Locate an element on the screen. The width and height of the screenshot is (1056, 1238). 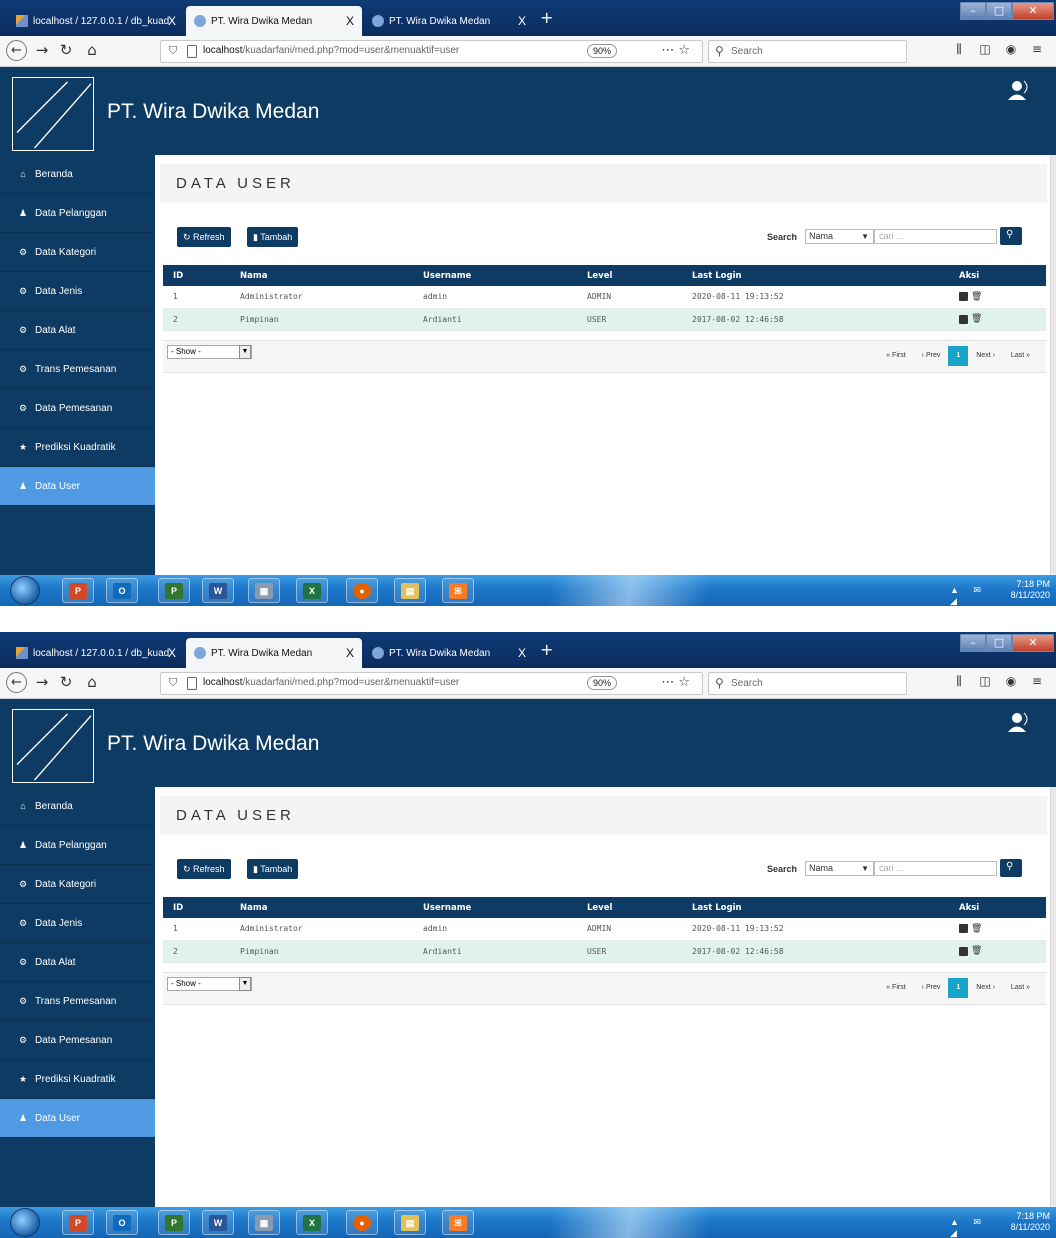
last-page-link: Last » is located at coordinates (1020, 356).